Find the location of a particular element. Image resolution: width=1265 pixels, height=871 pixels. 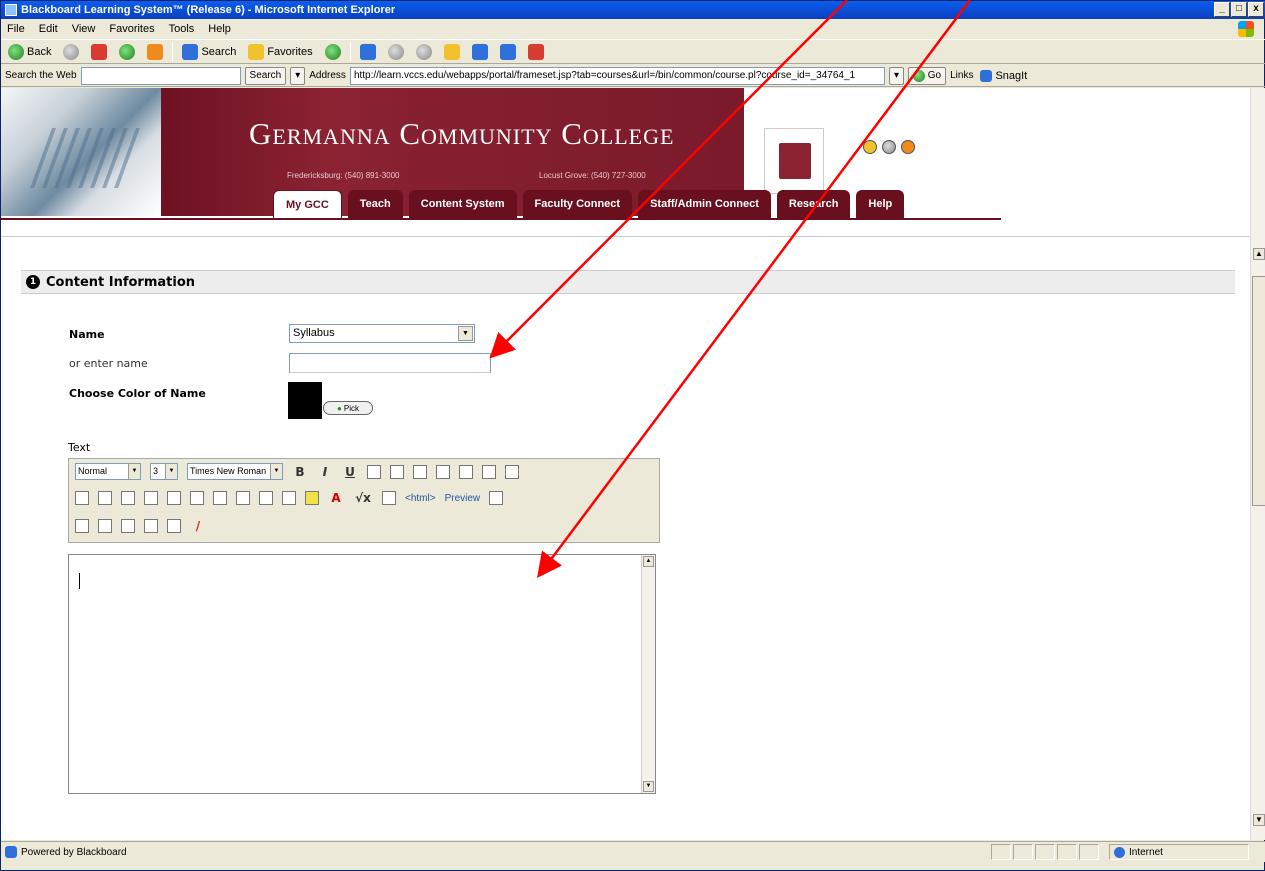

spellcheck-icon is located at coordinates (105, 498).